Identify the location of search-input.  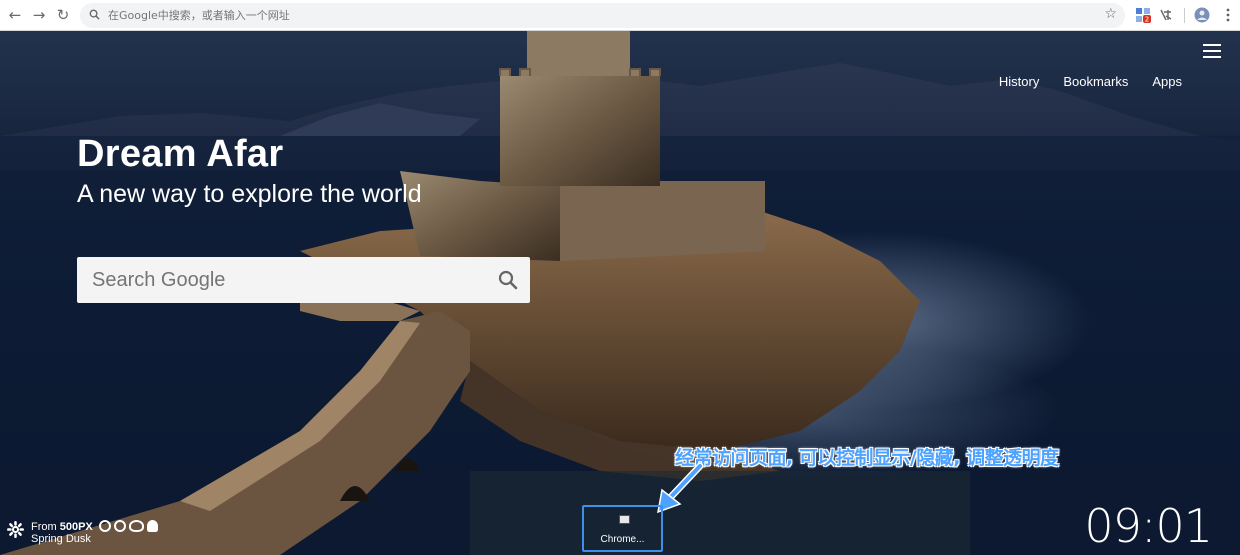
(292, 280).